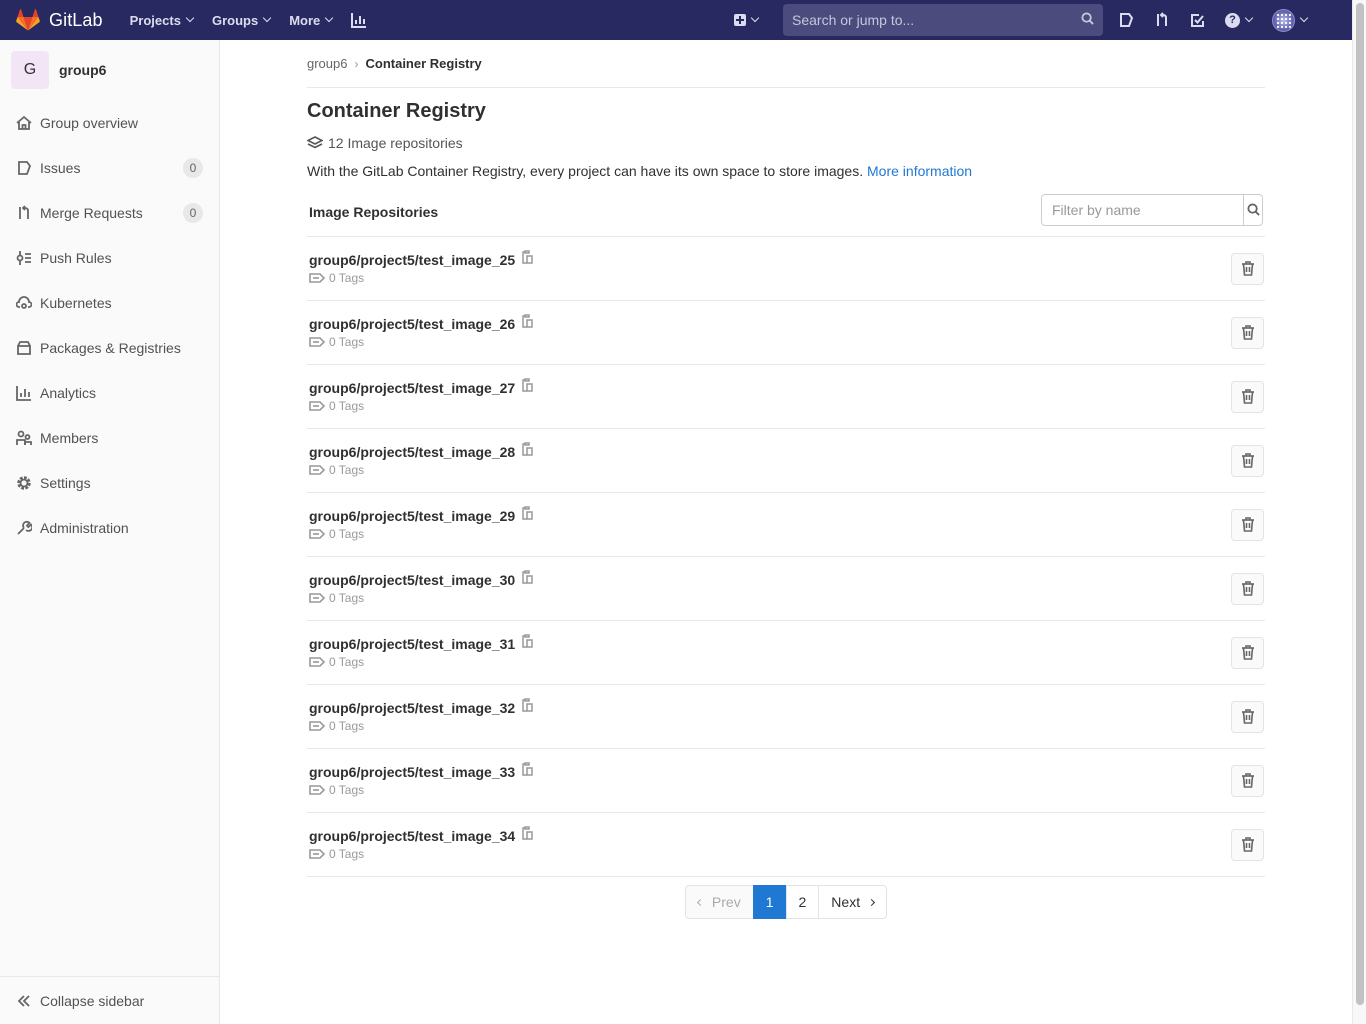 Image resolution: width=1366 pixels, height=1024 pixels. Describe the element at coordinates (412, 388) in the screenshot. I see `repository-name-link: group6/project5/test_image_27` at that location.